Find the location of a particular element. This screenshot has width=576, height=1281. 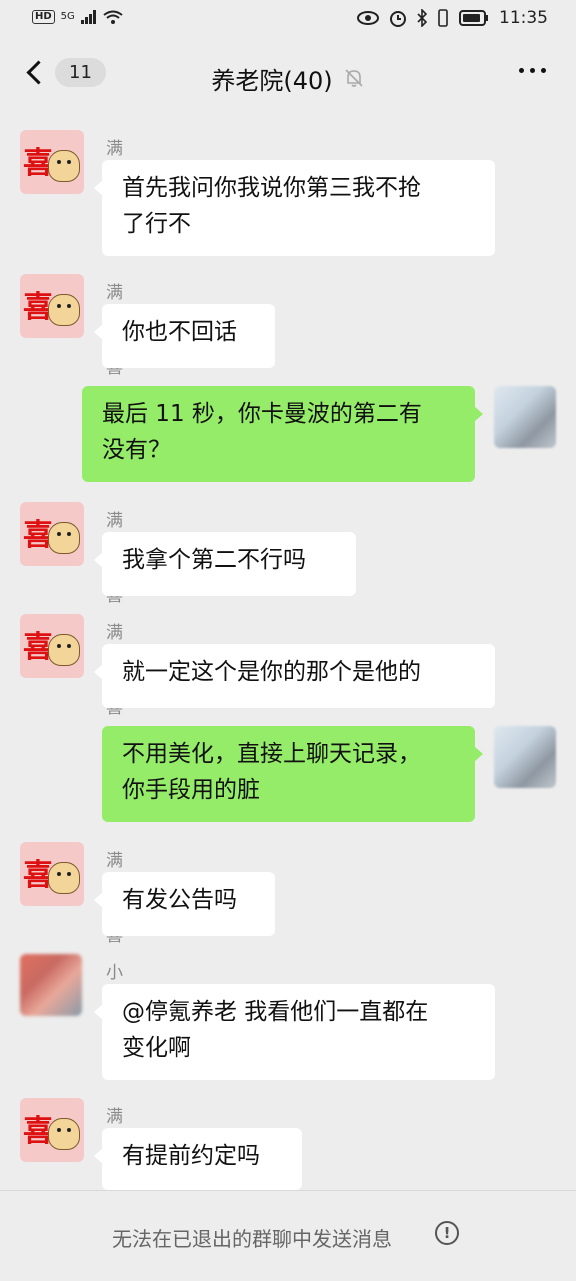

chat-header: 11 养老院(40) is located at coordinates (288, 78).